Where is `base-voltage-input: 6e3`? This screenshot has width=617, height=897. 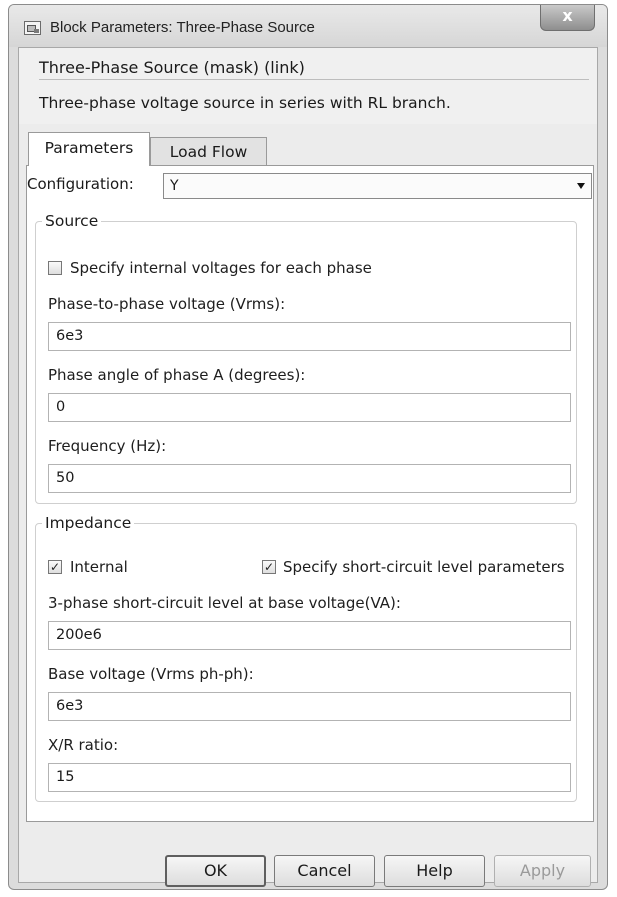 base-voltage-input: 6e3 is located at coordinates (309, 706).